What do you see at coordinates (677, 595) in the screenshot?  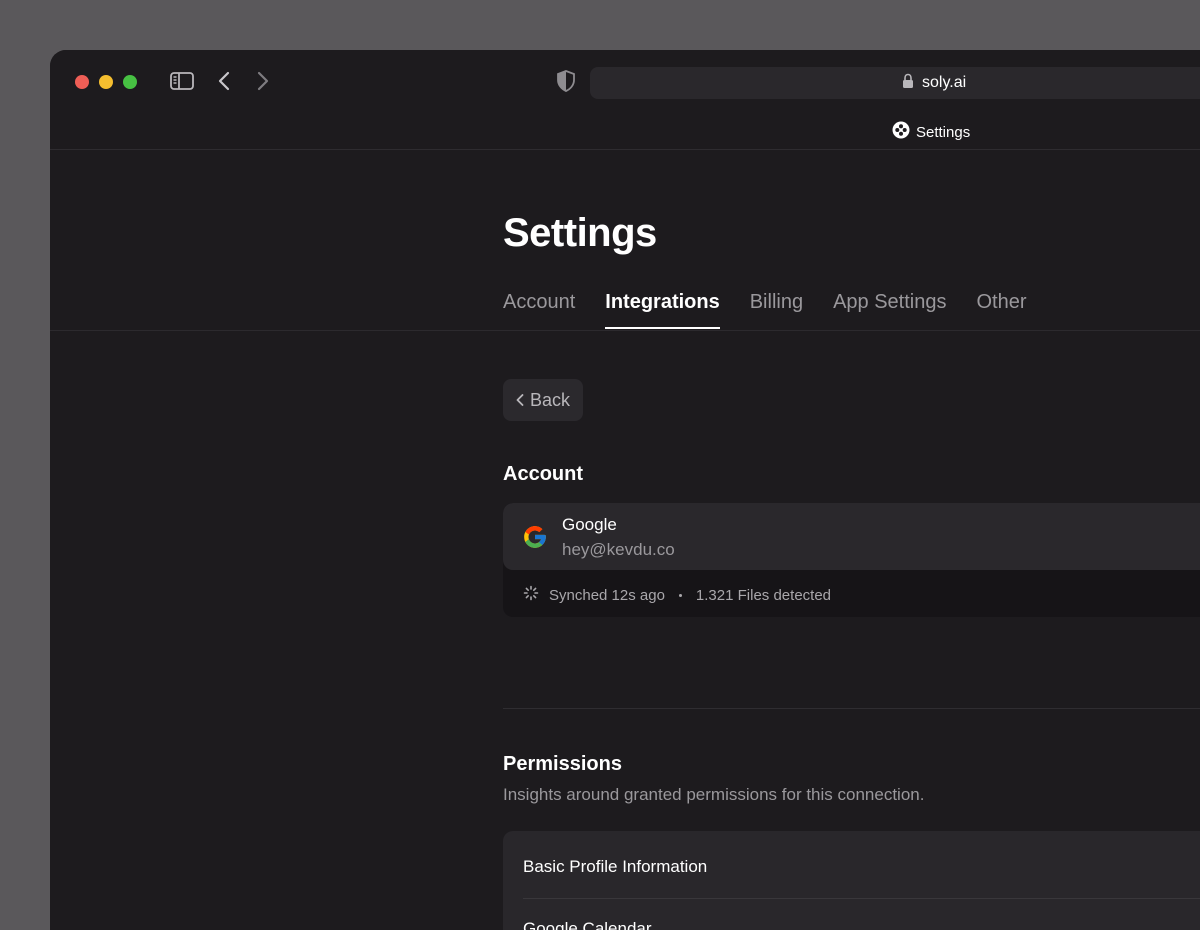 I see `sync-status-bar: Synched 12s ago 1.321 Files detected` at bounding box center [677, 595].